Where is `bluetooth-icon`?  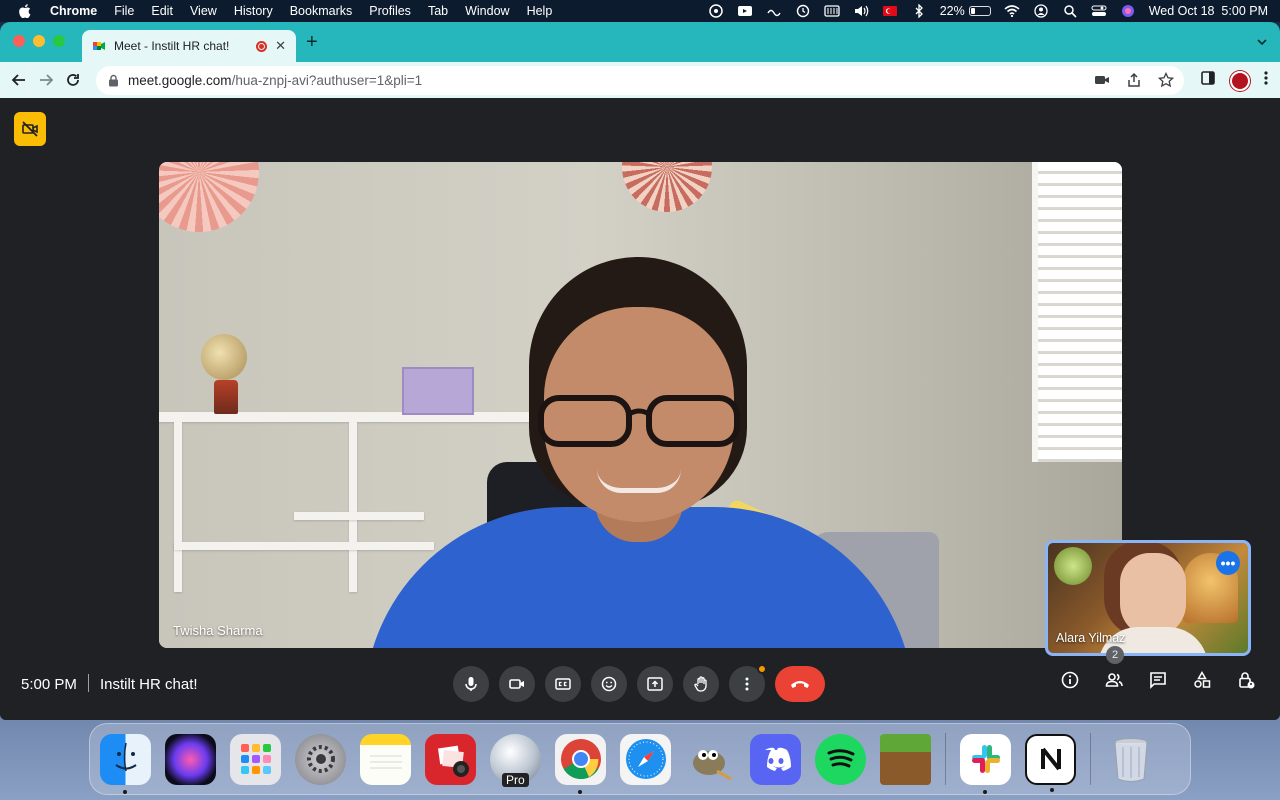 bluetooth-icon is located at coordinates (919, 11).